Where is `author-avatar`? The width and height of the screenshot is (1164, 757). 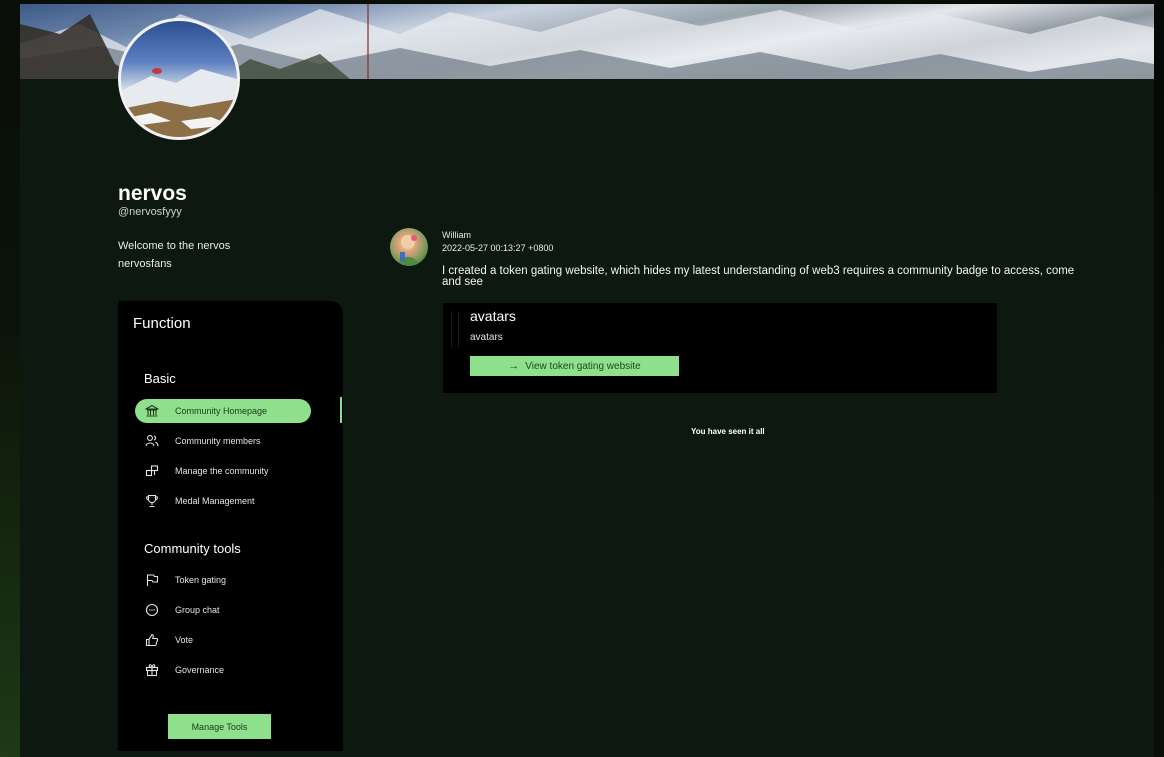 author-avatar is located at coordinates (409, 247).